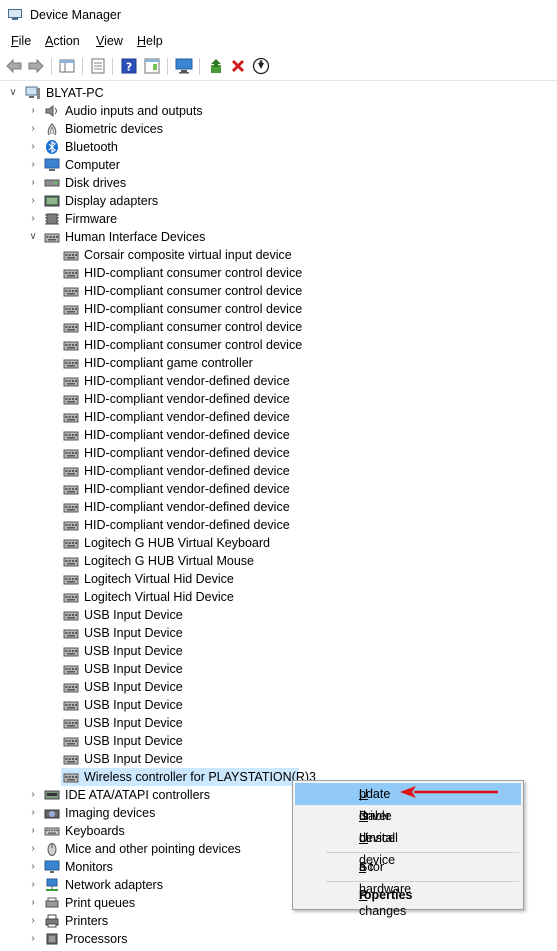  What do you see at coordinates (98, 66) in the screenshot?
I see `properties-icon` at bounding box center [98, 66].